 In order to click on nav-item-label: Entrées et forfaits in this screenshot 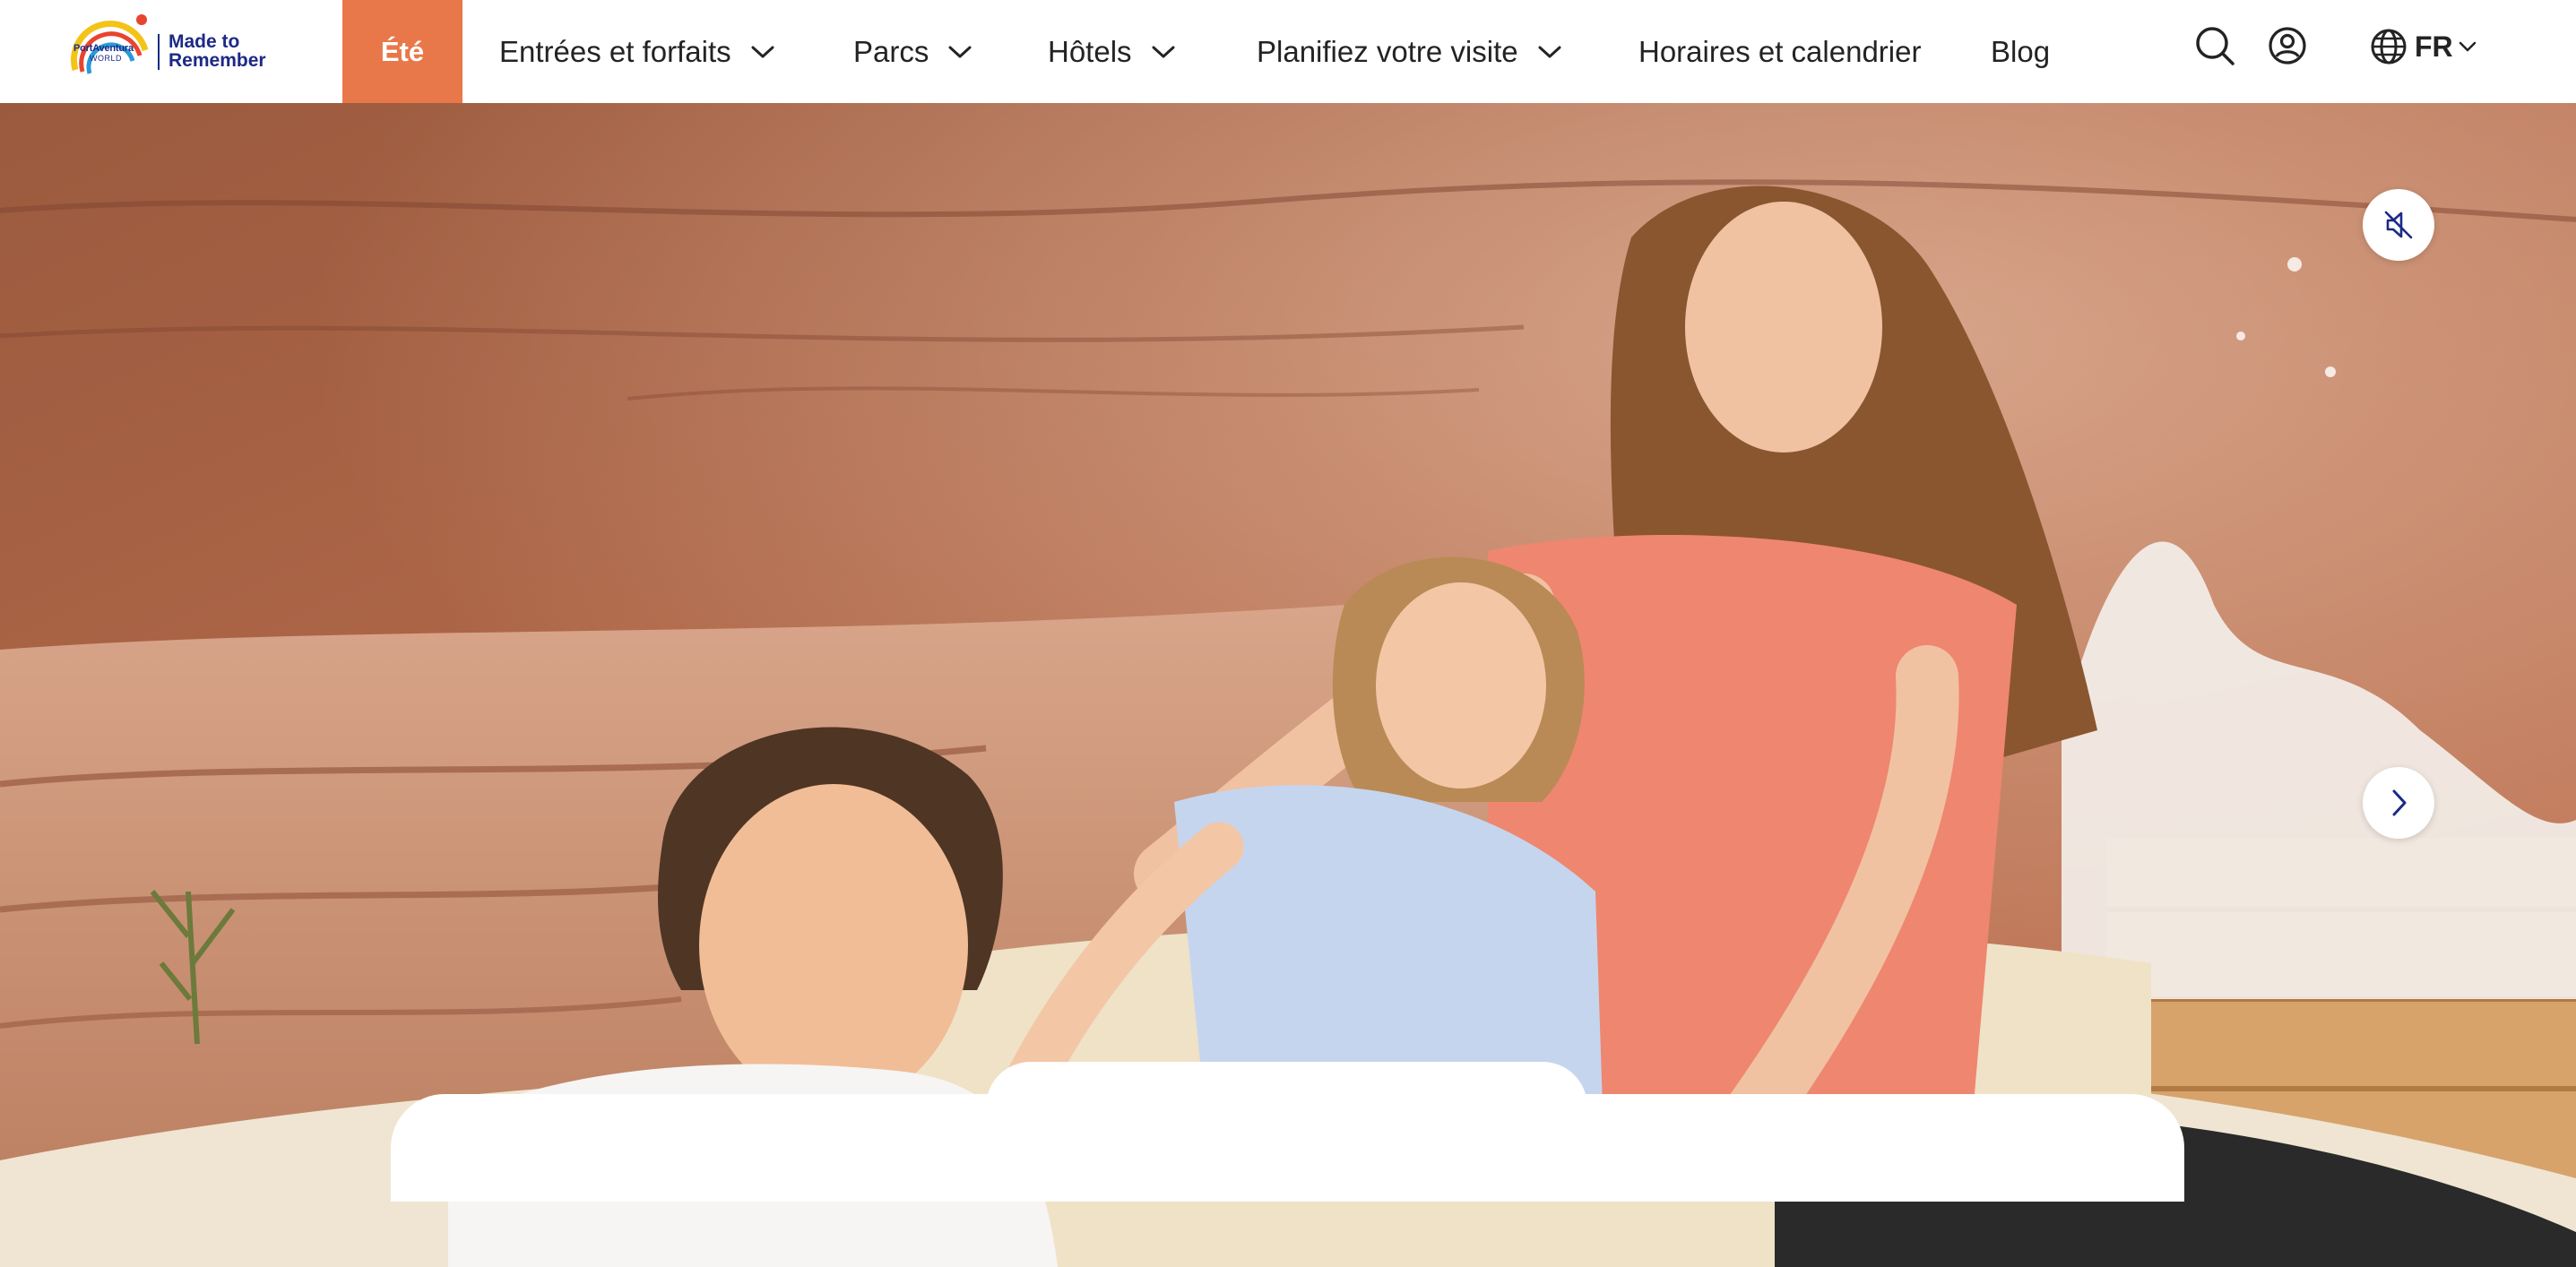, I will do `click(615, 51)`.